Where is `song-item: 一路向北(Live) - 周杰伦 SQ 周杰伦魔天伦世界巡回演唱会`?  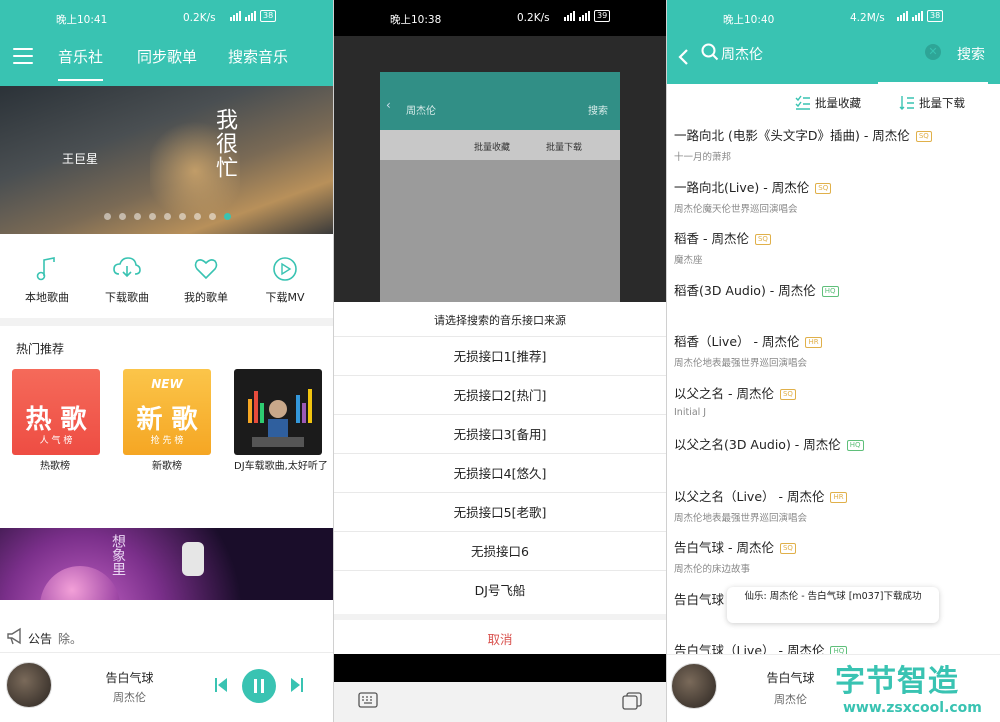
song-item: 一路向北(Live) - 周杰伦 SQ 周杰伦魔天伦世界巡回演唱会 is located at coordinates (834, 196).